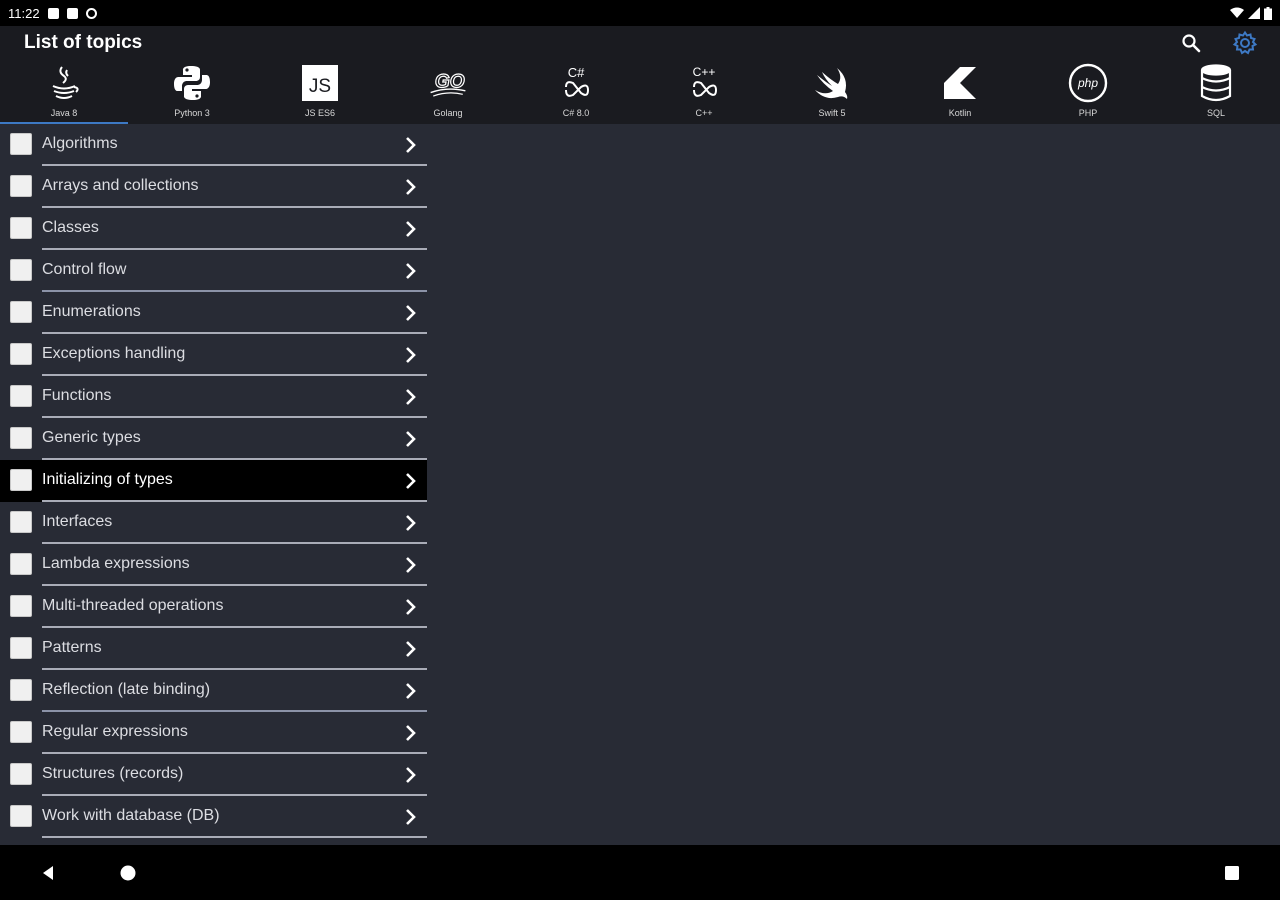  I want to click on topic-label: Algorithms, so click(80, 143).